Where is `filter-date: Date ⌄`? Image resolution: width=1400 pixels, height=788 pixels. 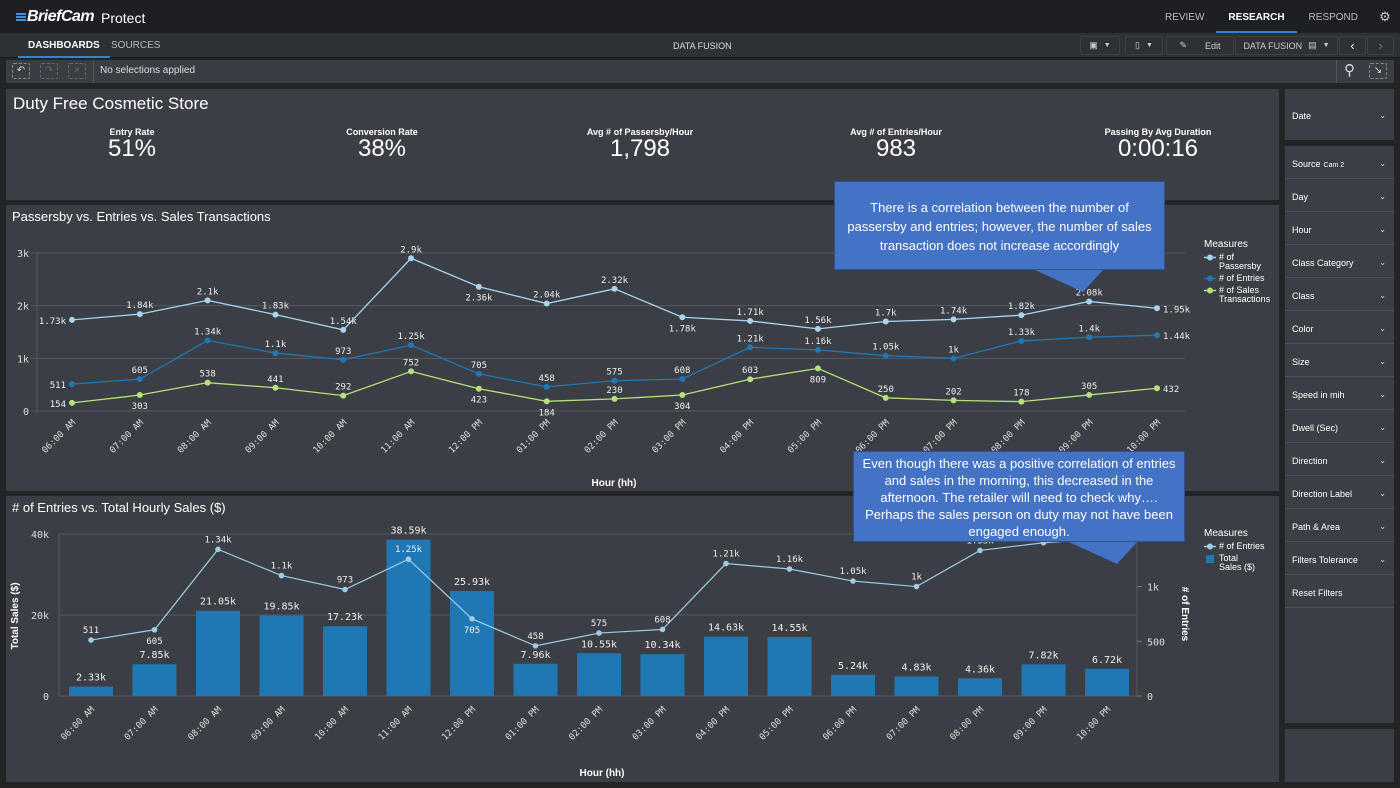 filter-date: Date ⌄ is located at coordinates (1339, 114).